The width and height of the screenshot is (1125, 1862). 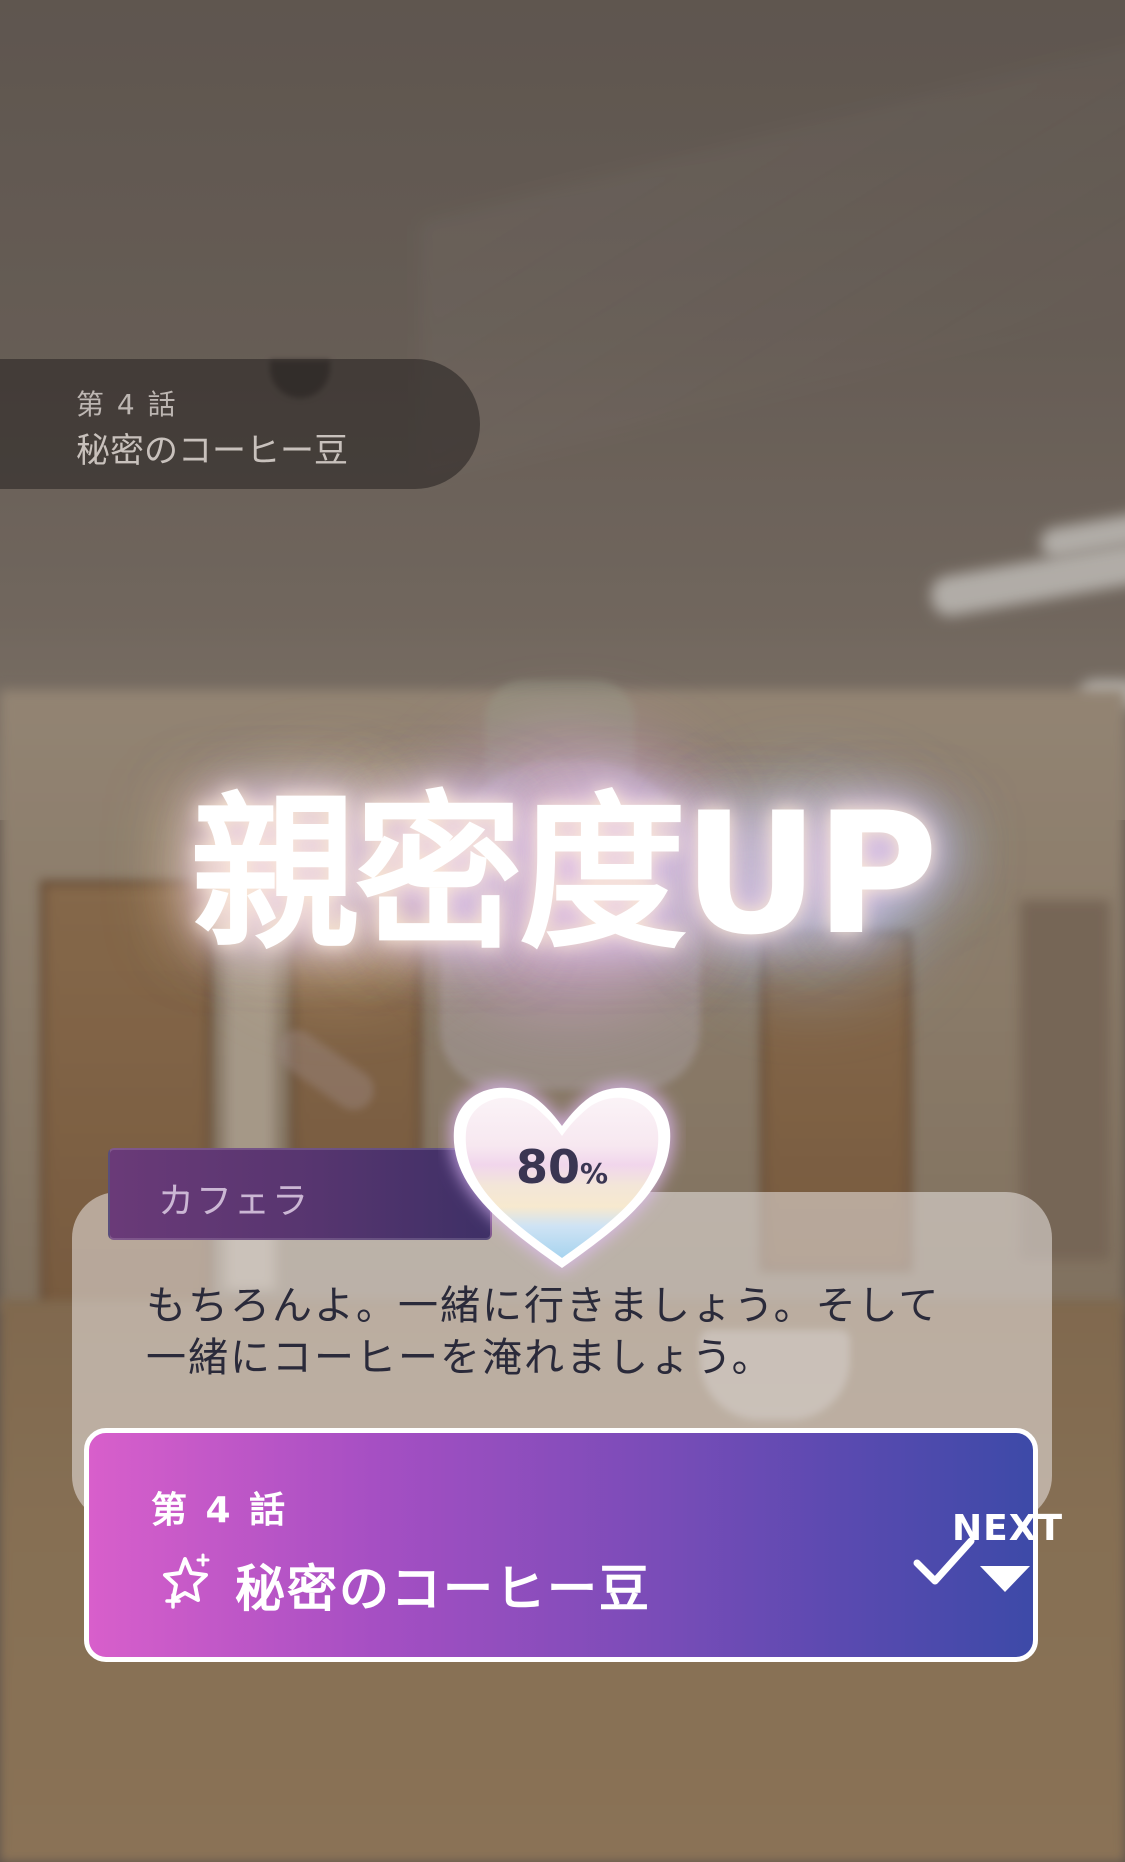 What do you see at coordinates (212, 451) in the screenshot?
I see `episode-title: 秘密のコーヒー豆` at bounding box center [212, 451].